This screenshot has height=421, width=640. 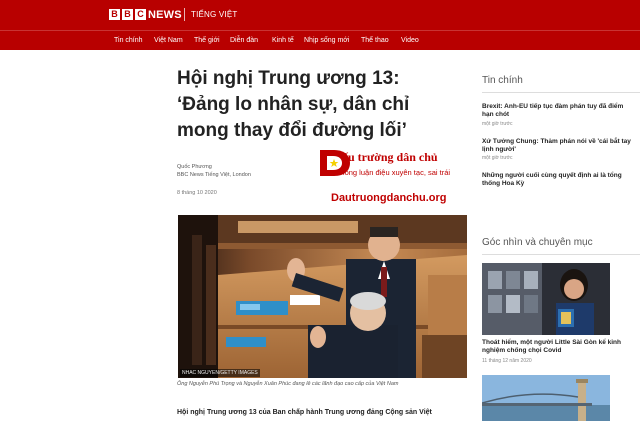 I want to click on top-stories-divider, so click(x=561, y=92).